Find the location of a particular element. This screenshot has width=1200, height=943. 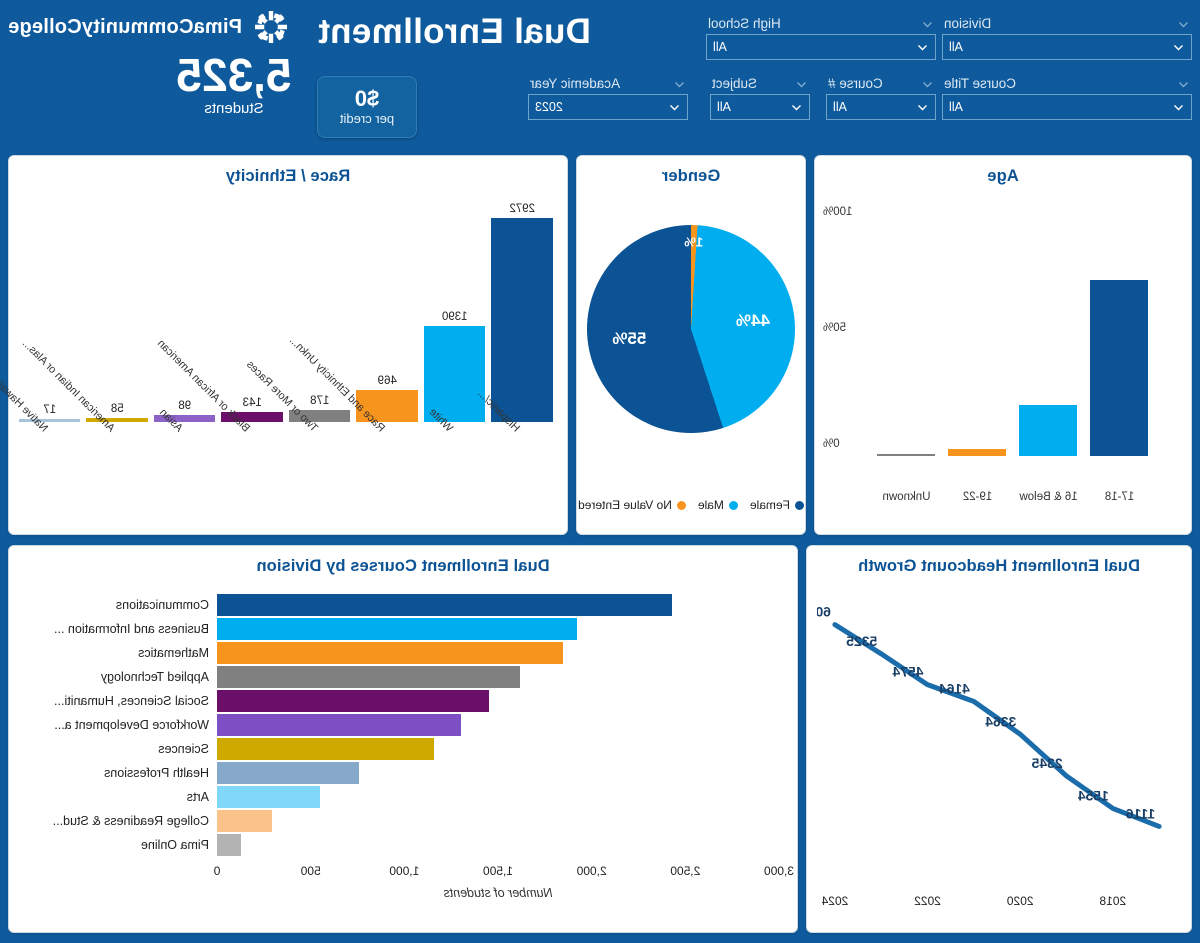

age-chart-title: Age is located at coordinates (1003, 176).